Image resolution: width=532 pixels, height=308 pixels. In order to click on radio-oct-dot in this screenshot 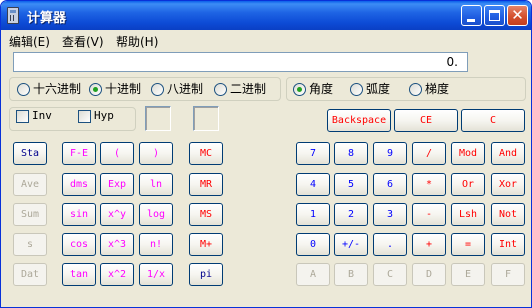, I will do `click(157, 89)`.